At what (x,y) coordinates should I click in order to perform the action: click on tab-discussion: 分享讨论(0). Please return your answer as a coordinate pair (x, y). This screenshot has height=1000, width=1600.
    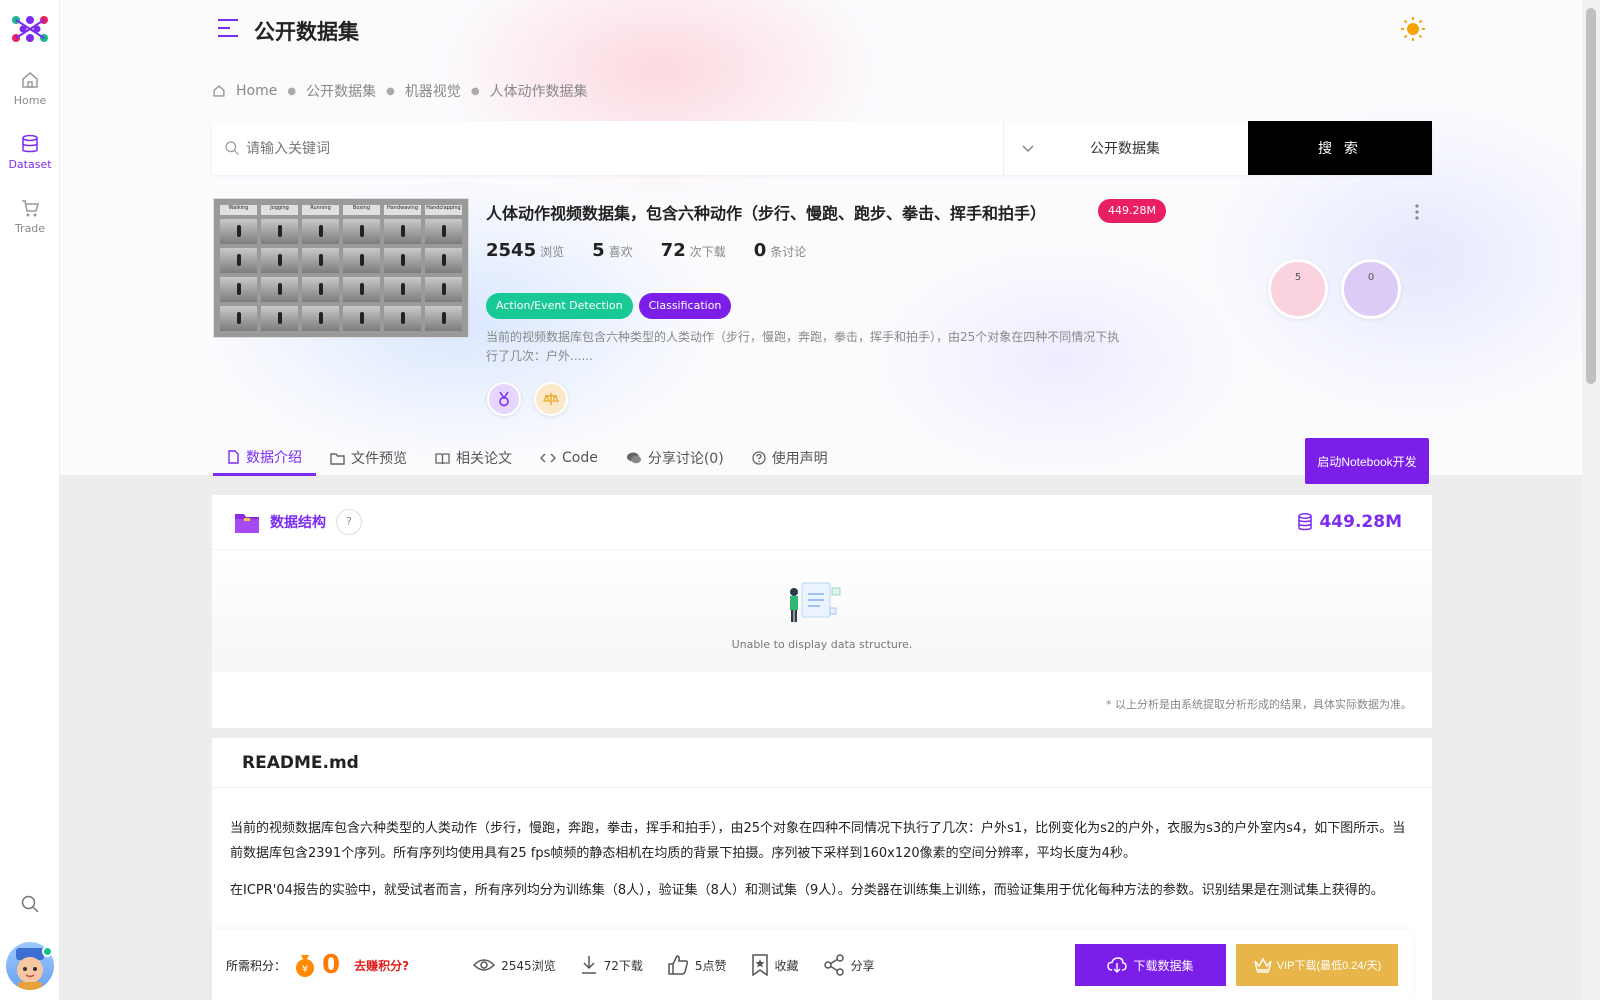
    Looking at the image, I should click on (675, 458).